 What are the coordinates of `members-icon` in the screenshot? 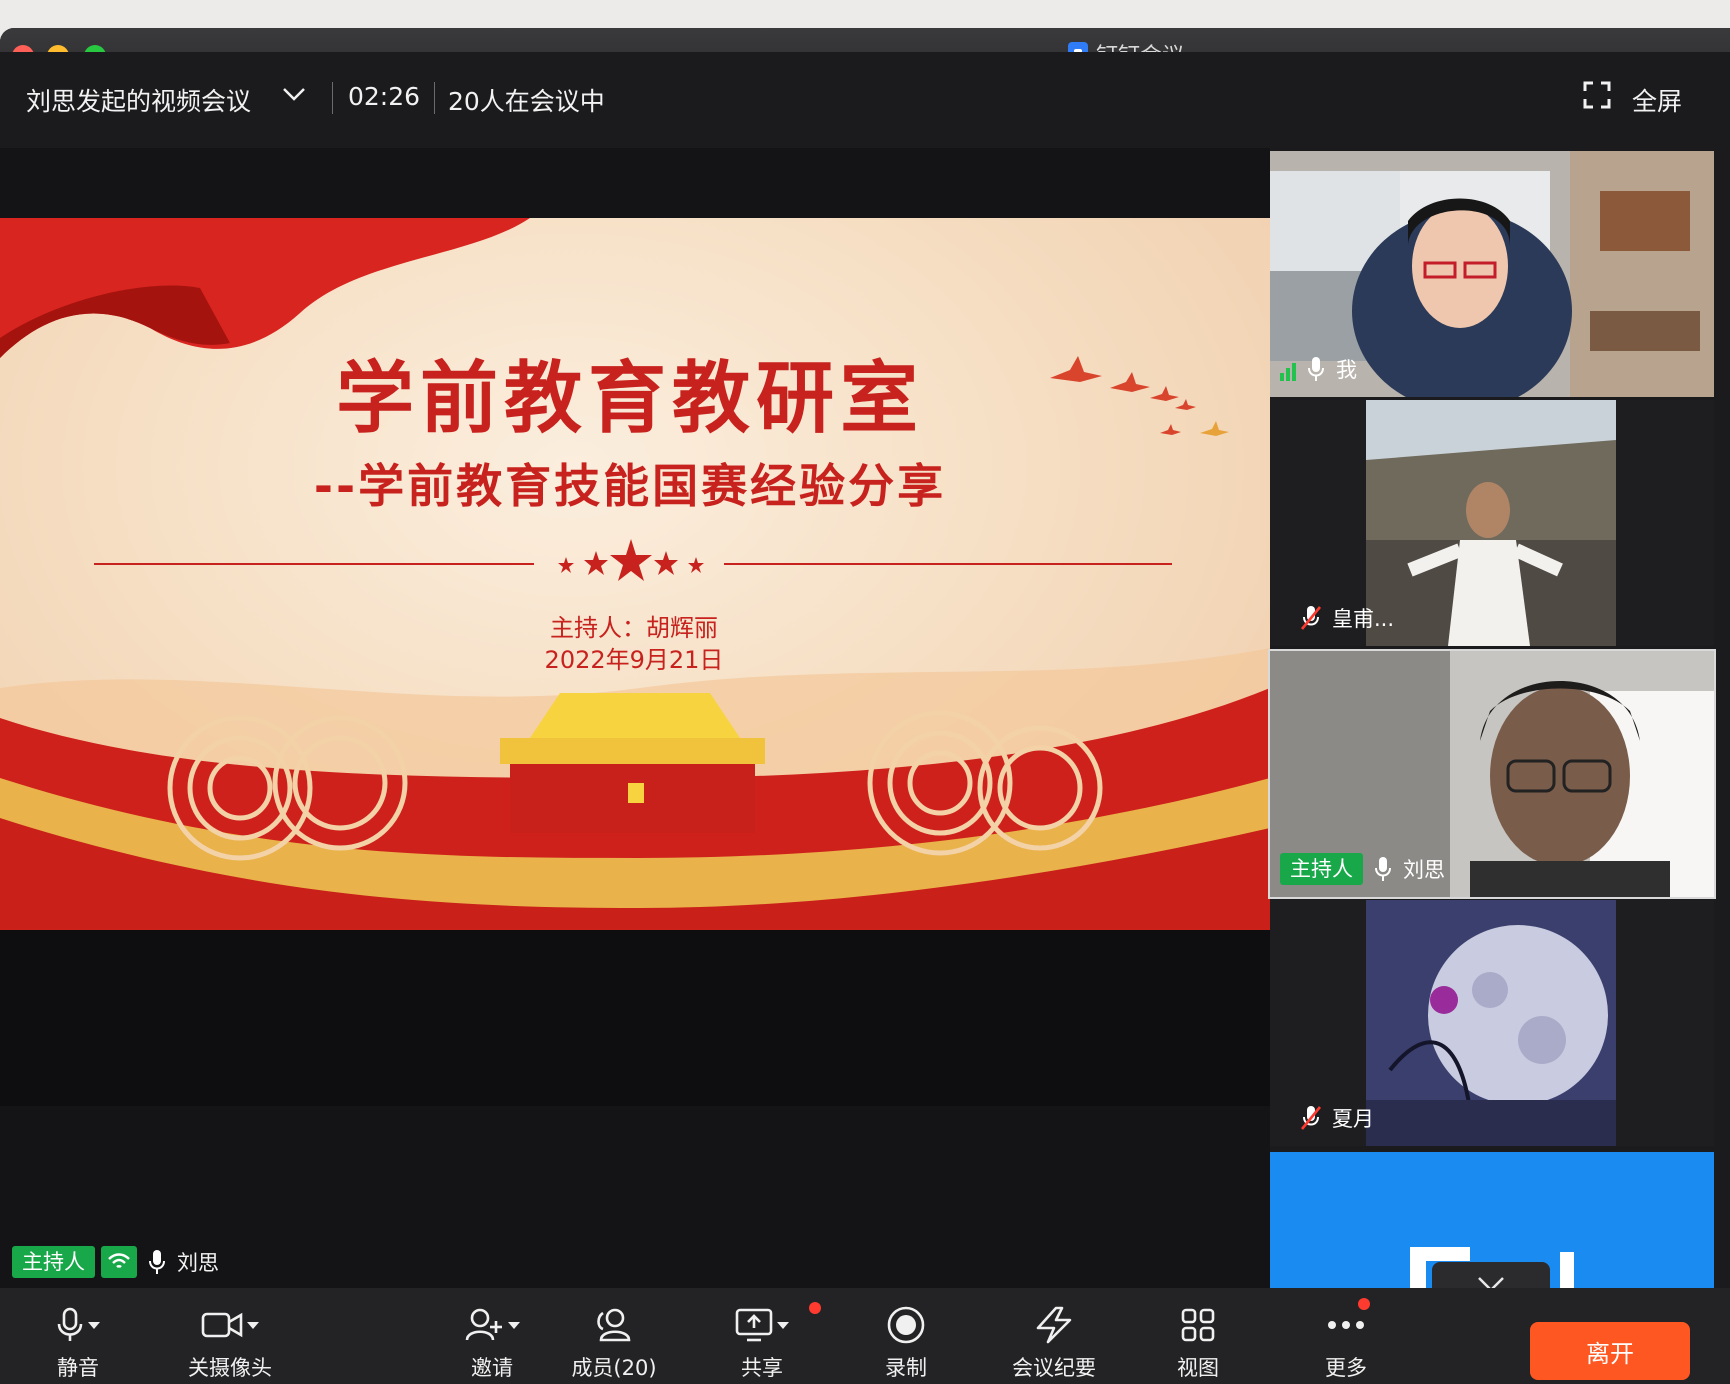 It's located at (614, 1325).